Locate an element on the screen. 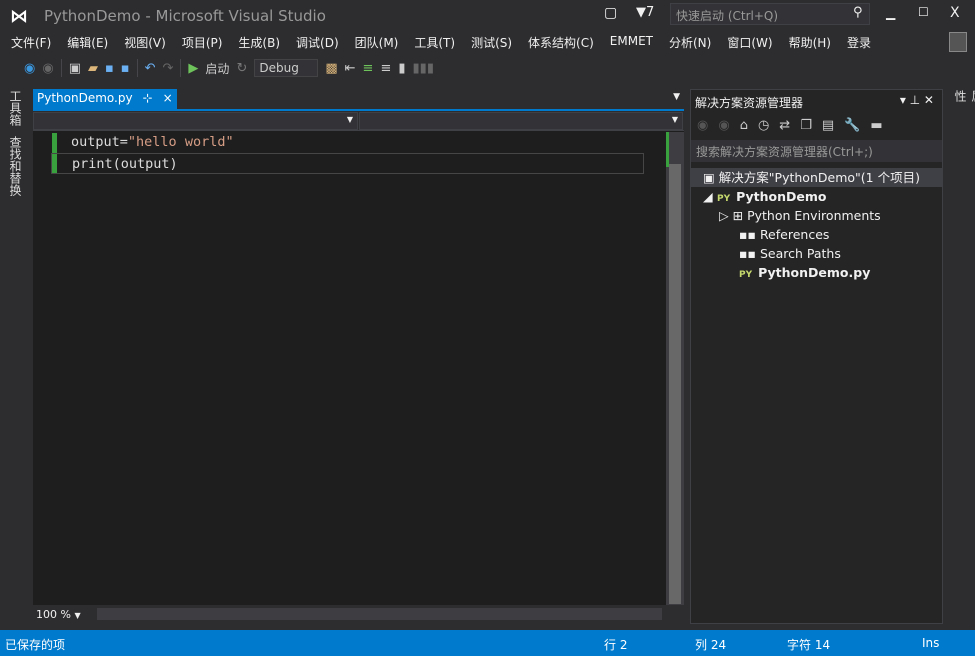  variable: output is located at coordinates (95, 142).